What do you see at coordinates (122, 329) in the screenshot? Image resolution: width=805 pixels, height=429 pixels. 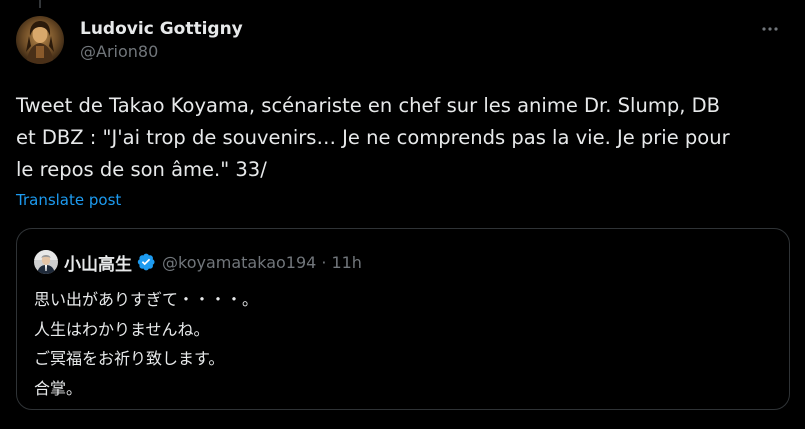 I see `quoted-text-line: 人生はわかりませんね。` at bounding box center [122, 329].